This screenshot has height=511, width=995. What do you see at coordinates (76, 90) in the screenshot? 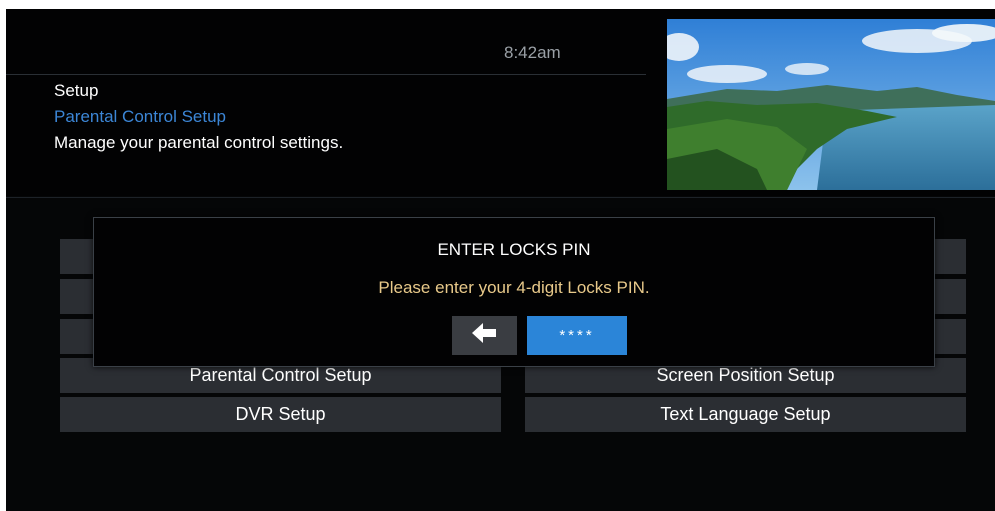
I see `breadcrumb-root: Setup` at bounding box center [76, 90].